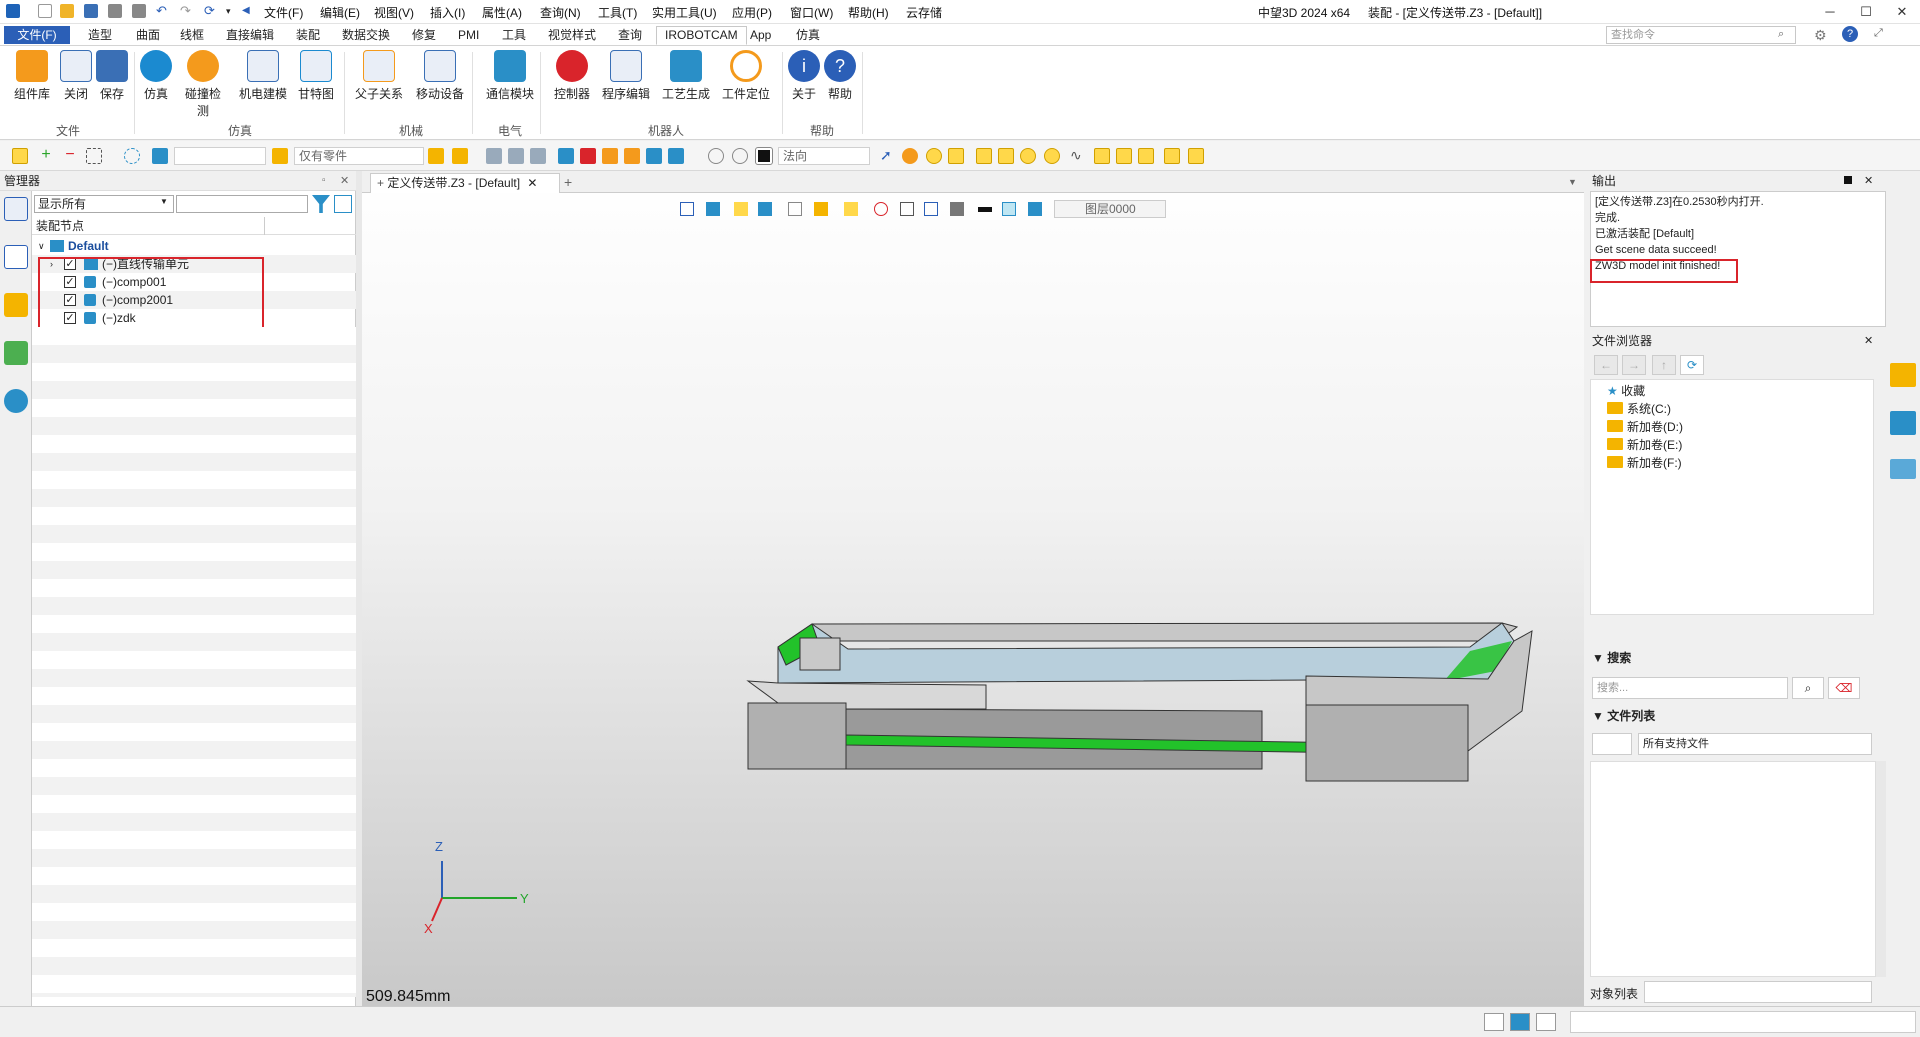  What do you see at coordinates (156, 76) in the screenshot?
I see `simulate-button: 仿真` at bounding box center [156, 76].